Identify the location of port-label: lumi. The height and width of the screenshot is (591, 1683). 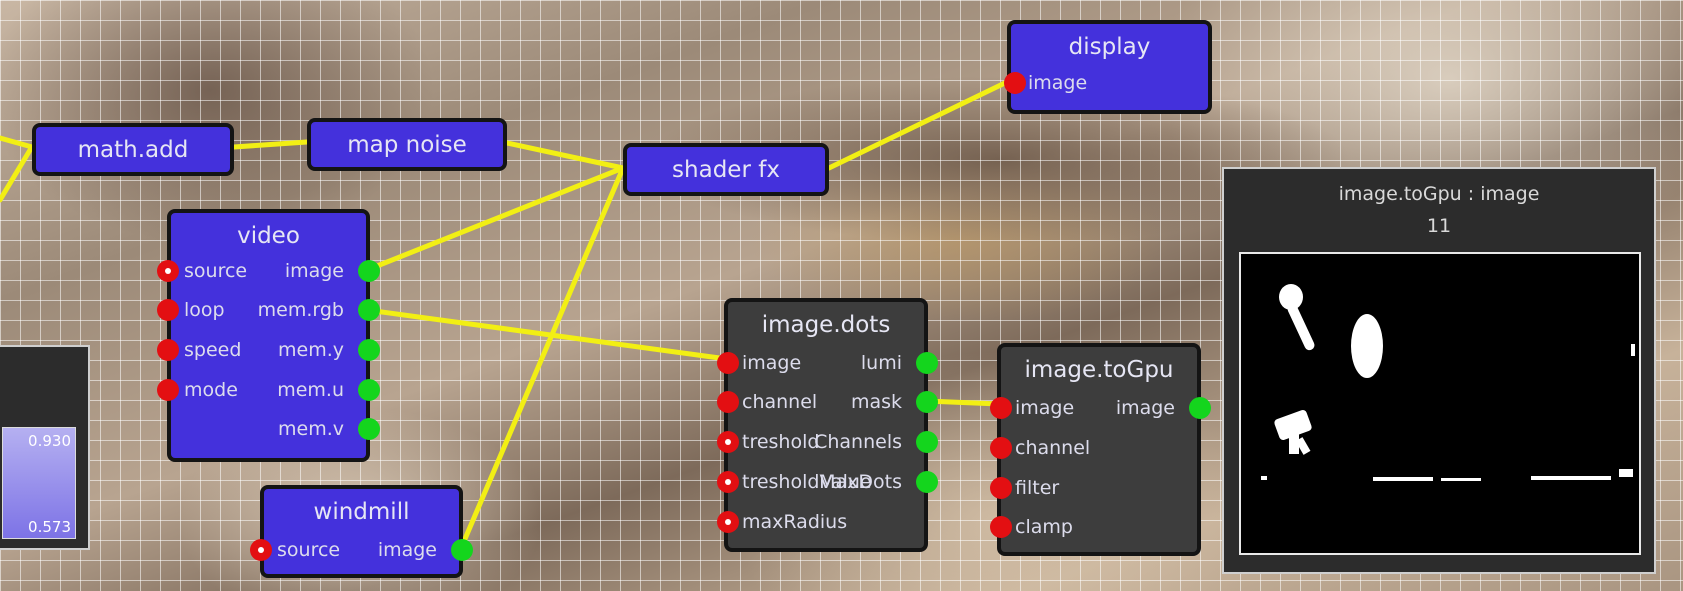
(881, 363).